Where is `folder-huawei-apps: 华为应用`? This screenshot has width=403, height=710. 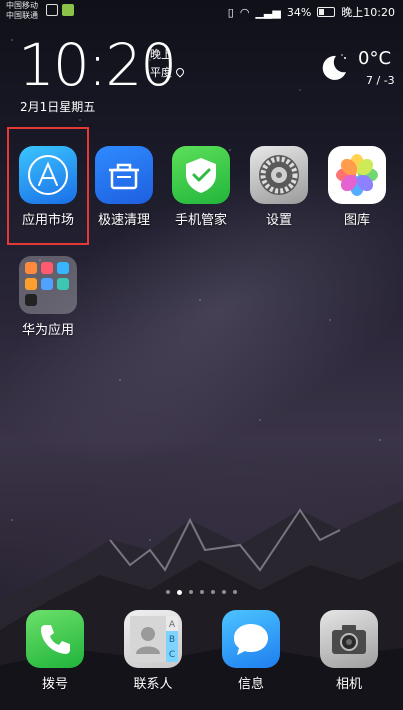 folder-huawei-apps: 华为应用 is located at coordinates (48, 297).